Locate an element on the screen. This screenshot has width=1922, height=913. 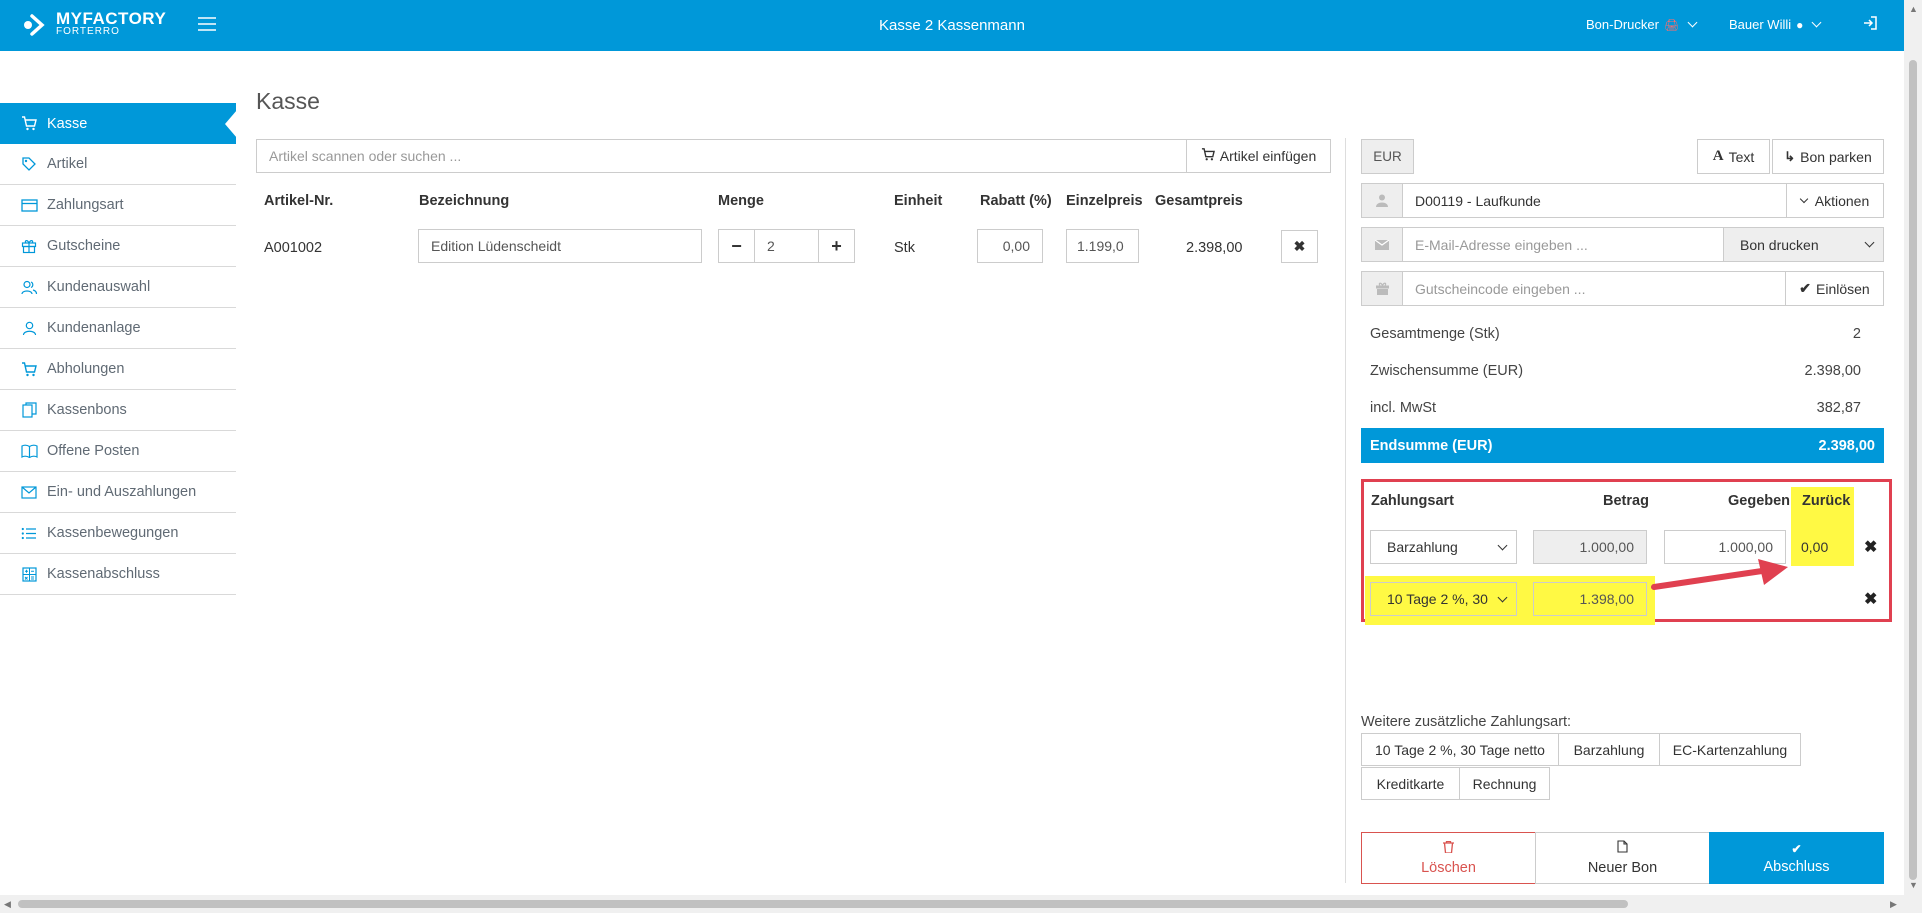
total-price: 2.398,00 is located at coordinates (1214, 248).